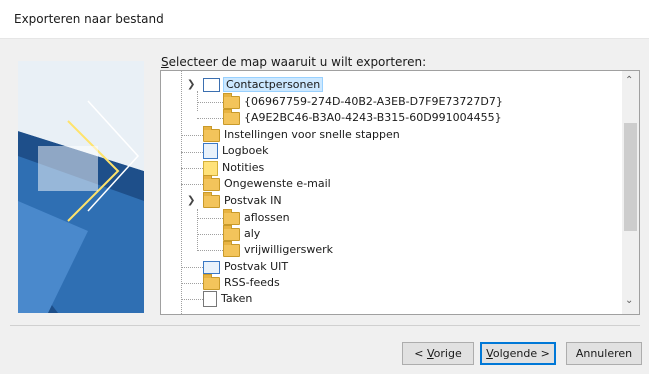 This screenshot has height=374, width=649. I want to click on tree-item-postvak-in: Postvak IN, so click(242, 200).